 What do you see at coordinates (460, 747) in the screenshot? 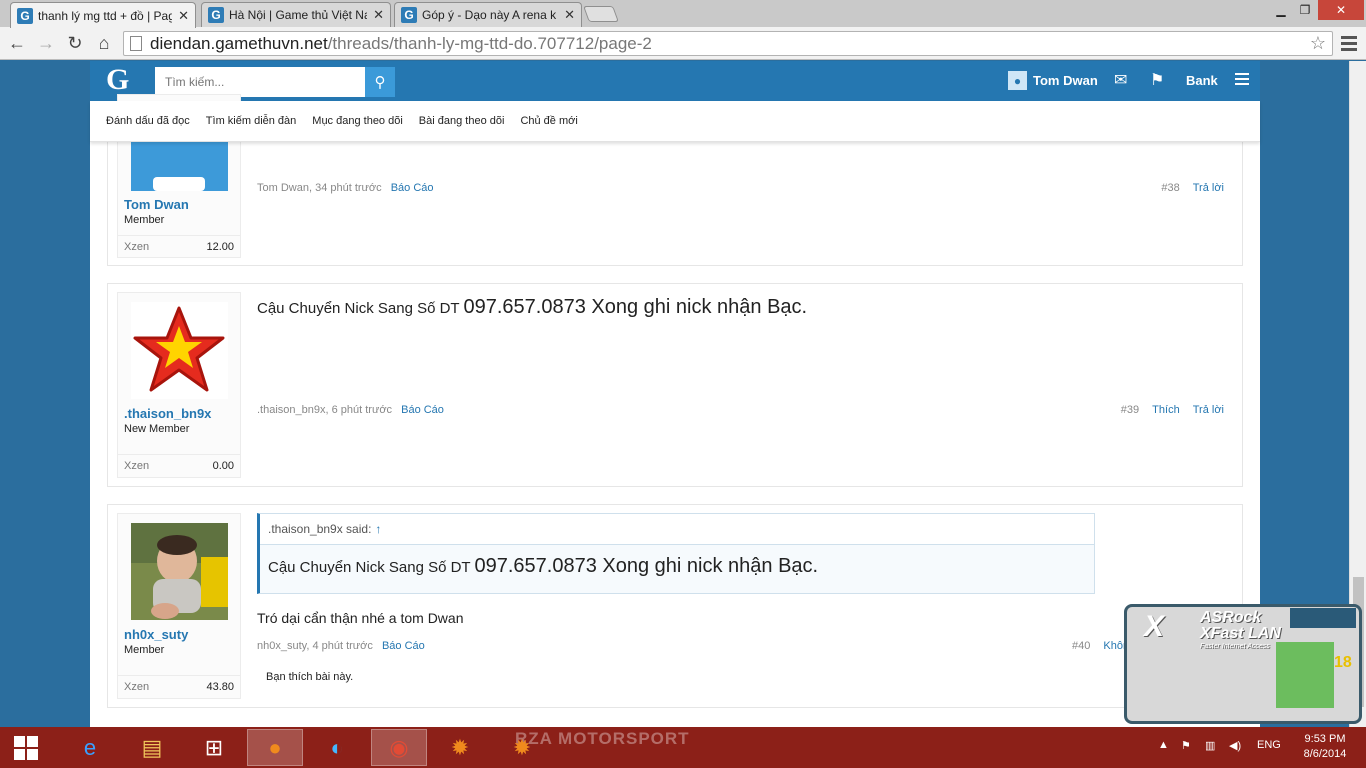
I see `game-app-icon-1: ✹` at bounding box center [460, 747].